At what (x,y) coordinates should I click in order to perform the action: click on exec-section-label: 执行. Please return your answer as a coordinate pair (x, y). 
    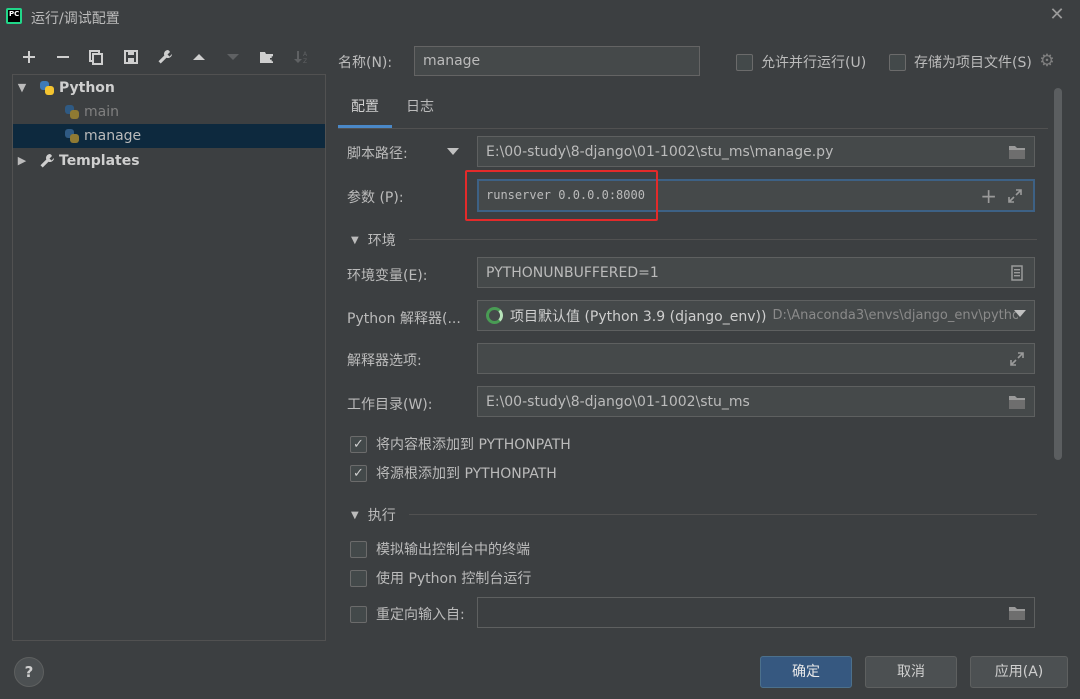
    Looking at the image, I should click on (381, 516).